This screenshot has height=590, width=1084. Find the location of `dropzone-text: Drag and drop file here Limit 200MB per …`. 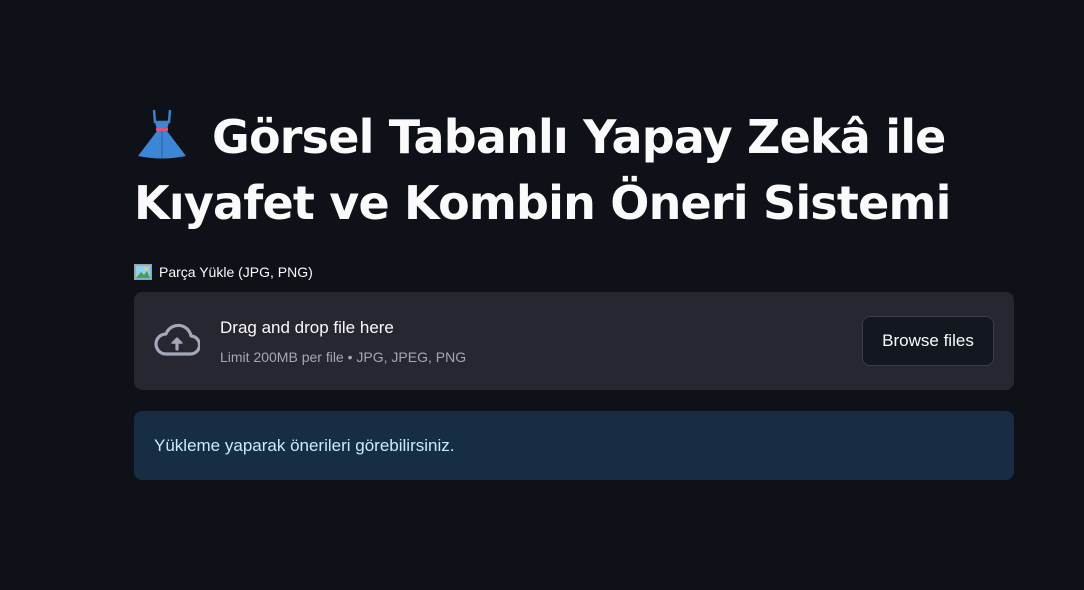

dropzone-text: Drag and drop file here Limit 200MB per … is located at coordinates (343, 341).